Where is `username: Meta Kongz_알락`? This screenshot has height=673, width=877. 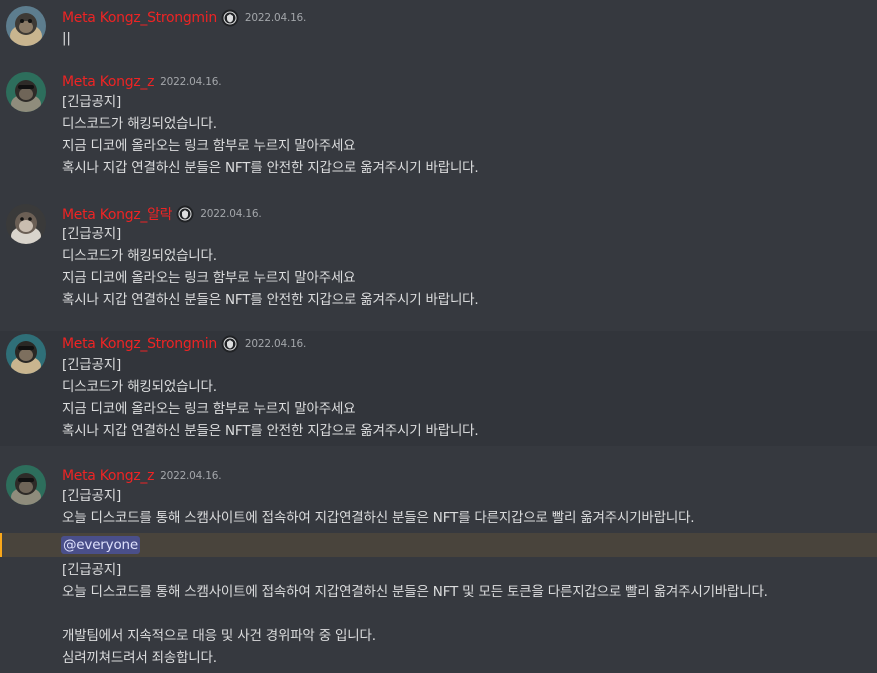 username: Meta Kongz_알락 is located at coordinates (117, 214).